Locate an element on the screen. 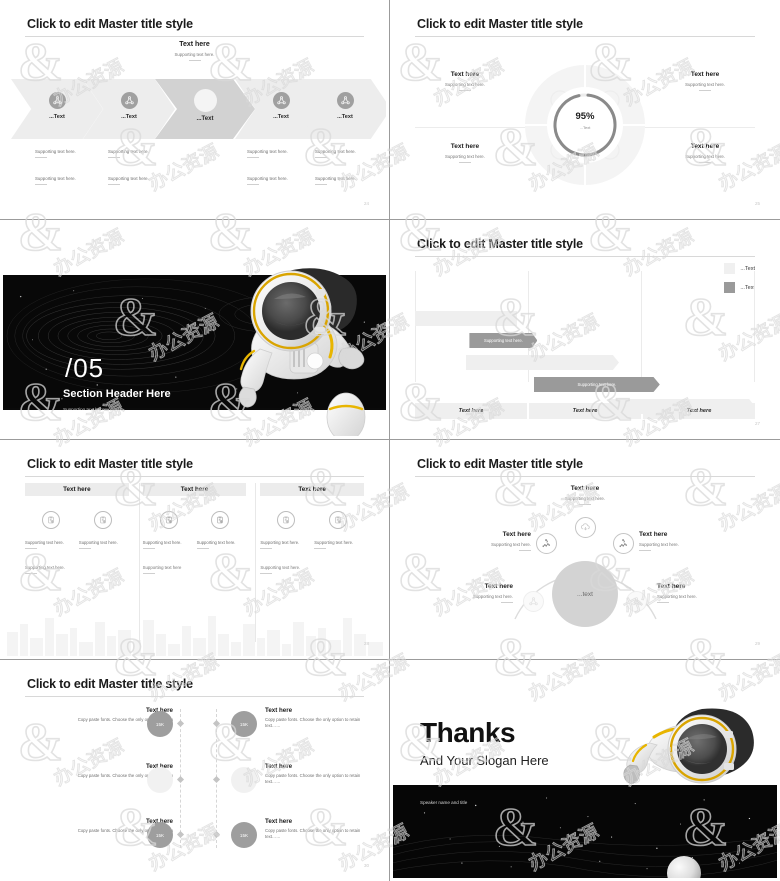 The width and height of the screenshot is (780, 881). hexagon-step-row: ...Text ...Text ...Text is located at coordinates (198, 109).